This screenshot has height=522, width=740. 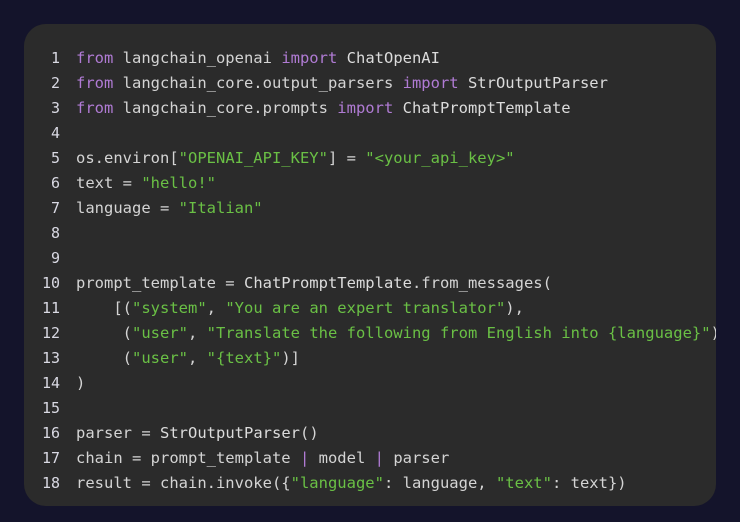 I want to click on line-number: 5, so click(x=55, y=158).